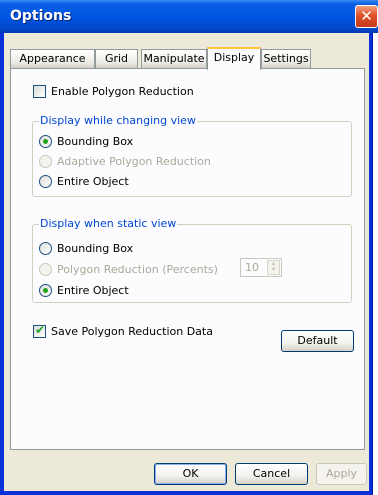  What do you see at coordinates (317, 341) in the screenshot?
I see `default-button: Default` at bounding box center [317, 341].